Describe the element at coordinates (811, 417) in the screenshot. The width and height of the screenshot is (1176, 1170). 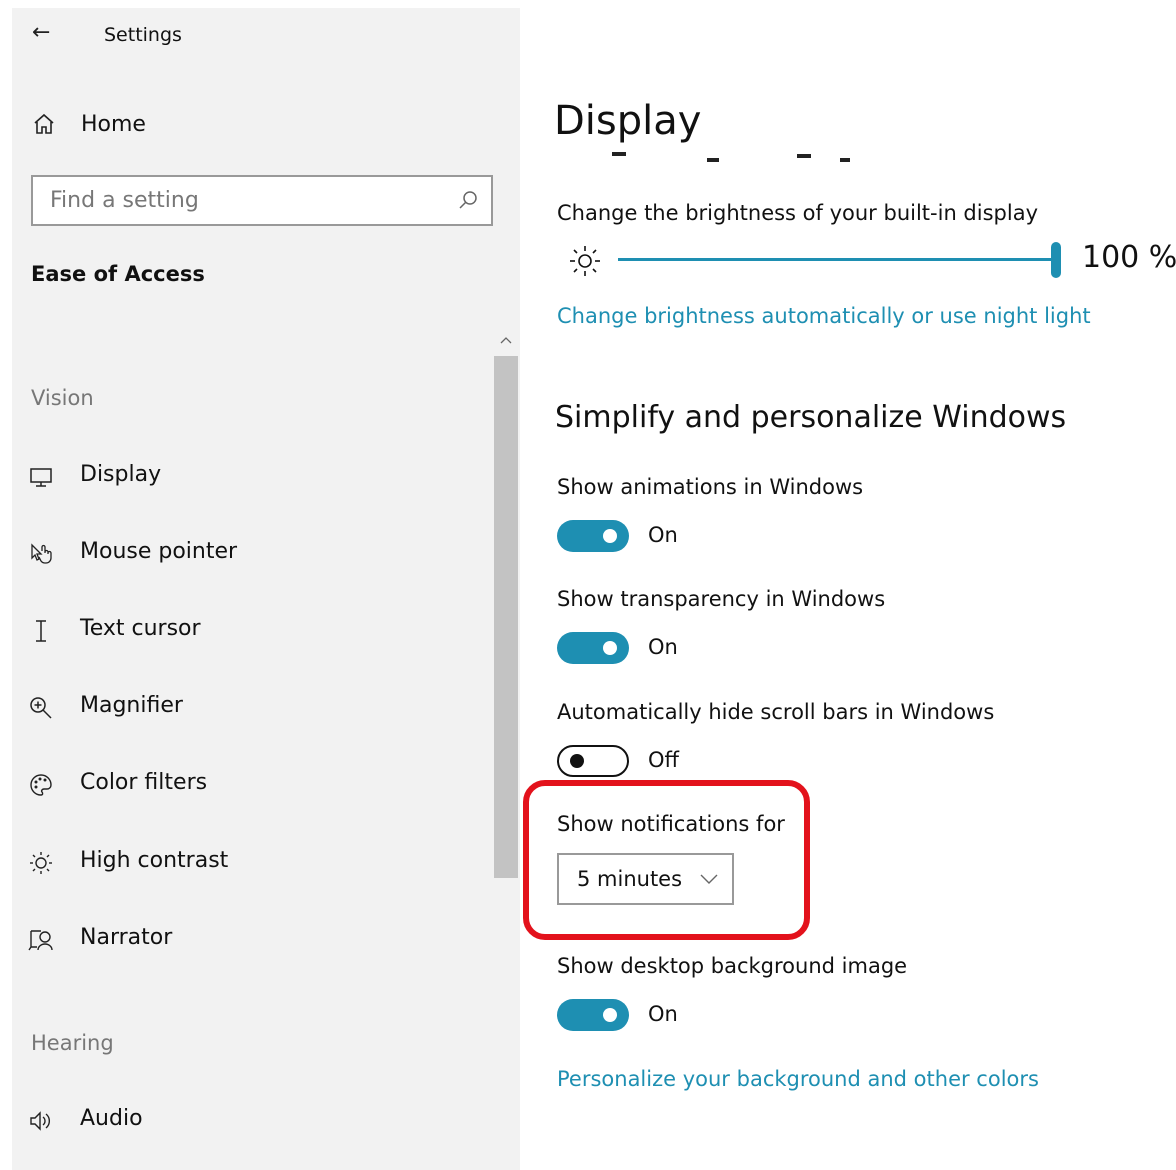
I see `section-heading: Simplify and personalize Windows` at that location.